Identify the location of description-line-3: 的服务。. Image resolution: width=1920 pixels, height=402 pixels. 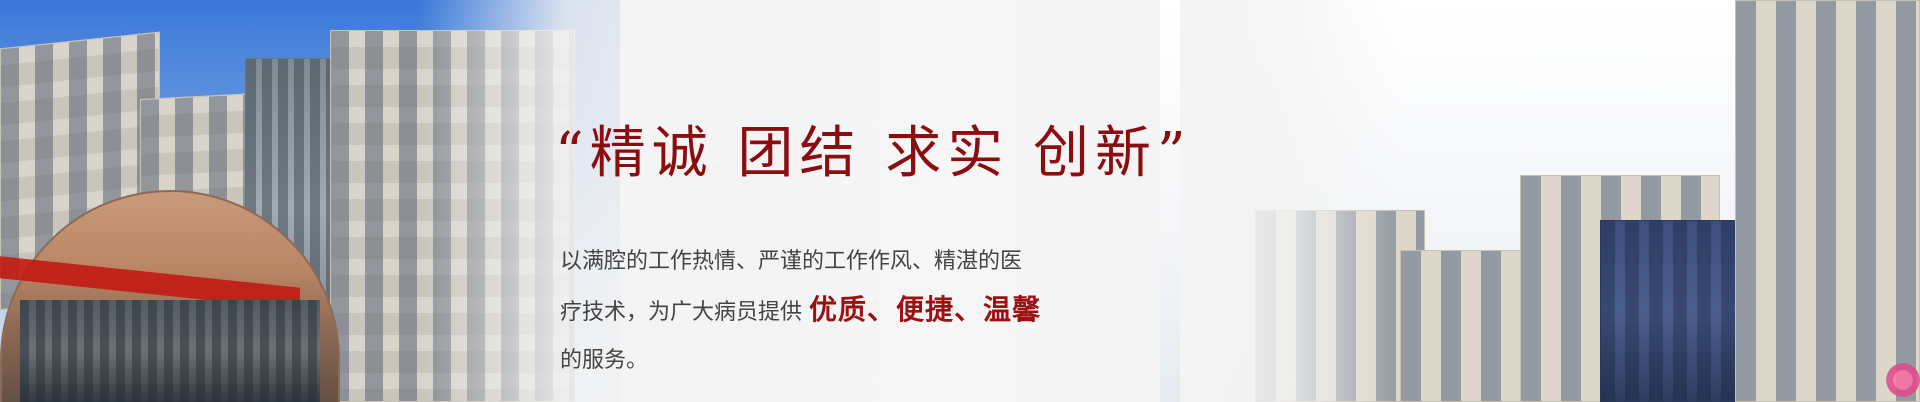
(604, 360).